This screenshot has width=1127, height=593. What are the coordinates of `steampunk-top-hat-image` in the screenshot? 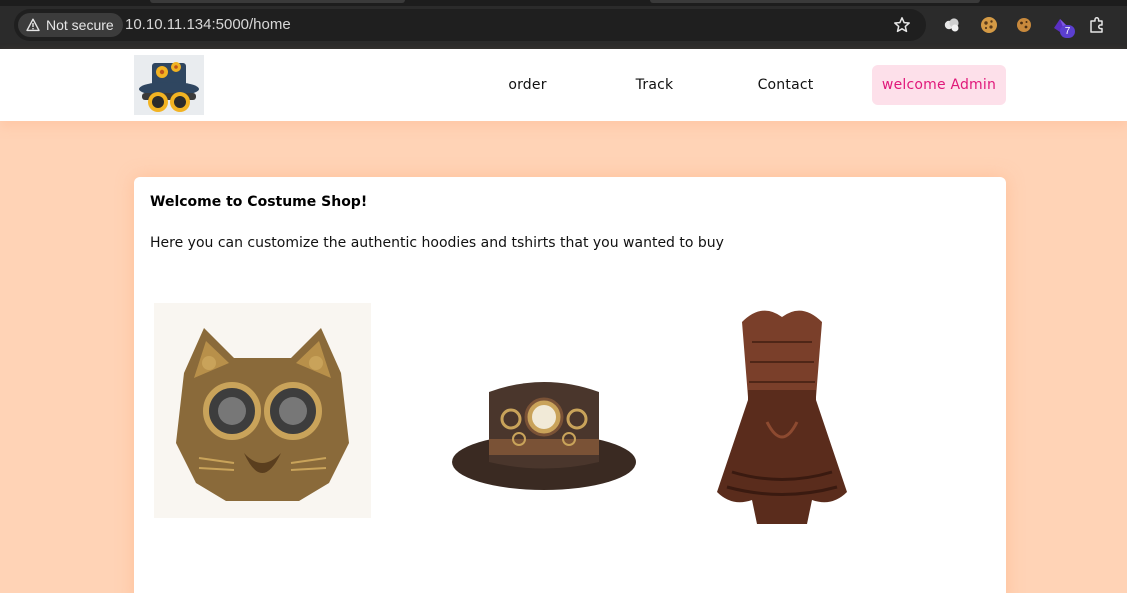 It's located at (544, 432).